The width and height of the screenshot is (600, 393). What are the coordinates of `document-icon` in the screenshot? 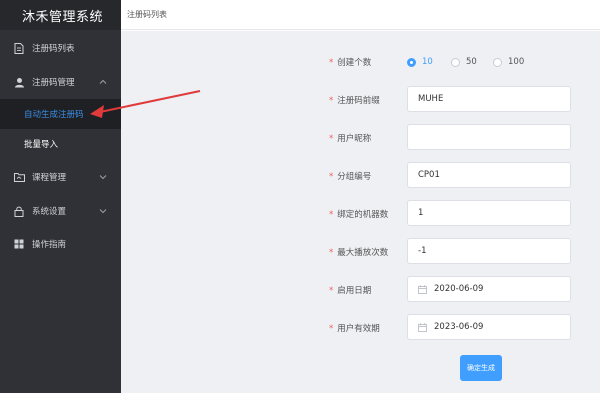 It's located at (19, 48).